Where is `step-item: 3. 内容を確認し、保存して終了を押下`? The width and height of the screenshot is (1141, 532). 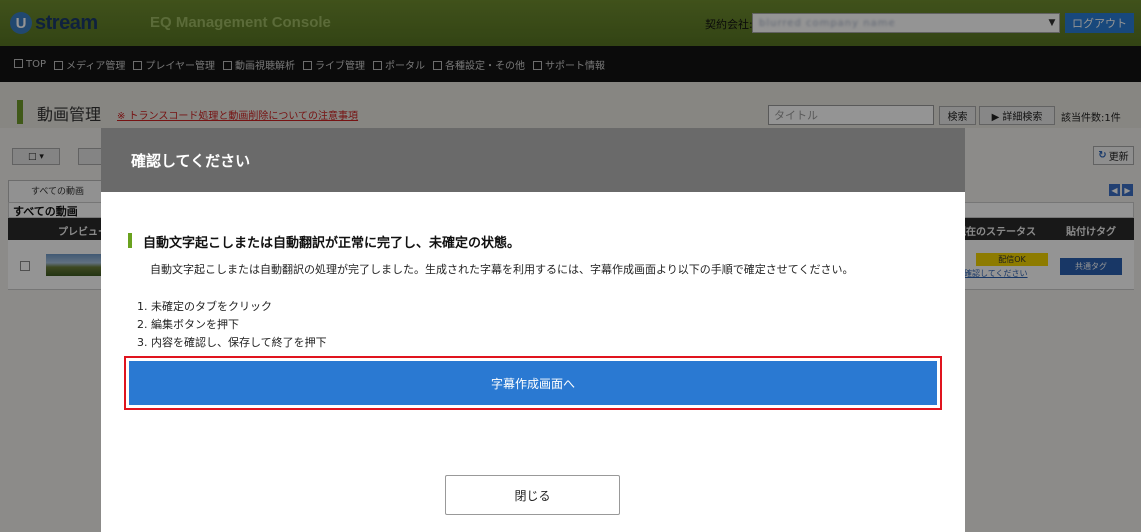 step-item: 3. 内容を確認し、保存して終了を押下 is located at coordinates (232, 342).